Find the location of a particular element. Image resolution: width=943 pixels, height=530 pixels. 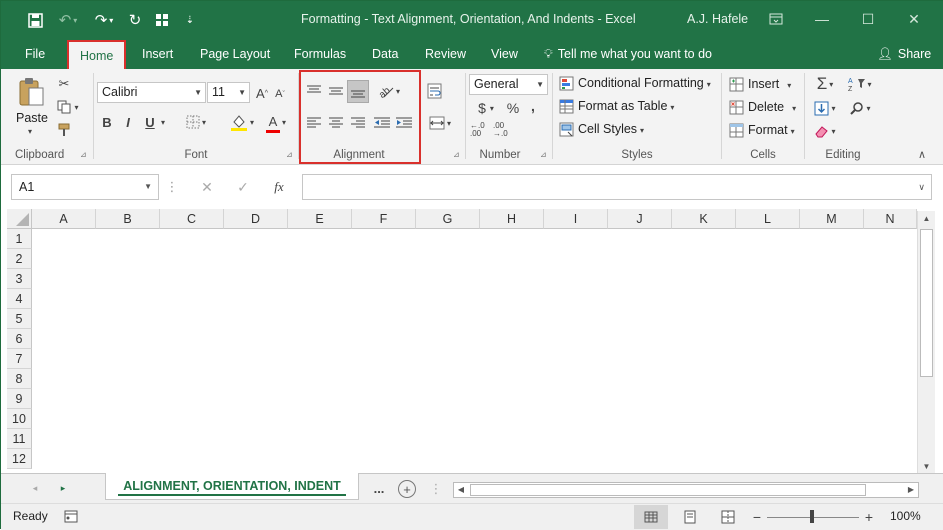

scroll-sheets-left-icon: ◂ is located at coordinates (35, 488).